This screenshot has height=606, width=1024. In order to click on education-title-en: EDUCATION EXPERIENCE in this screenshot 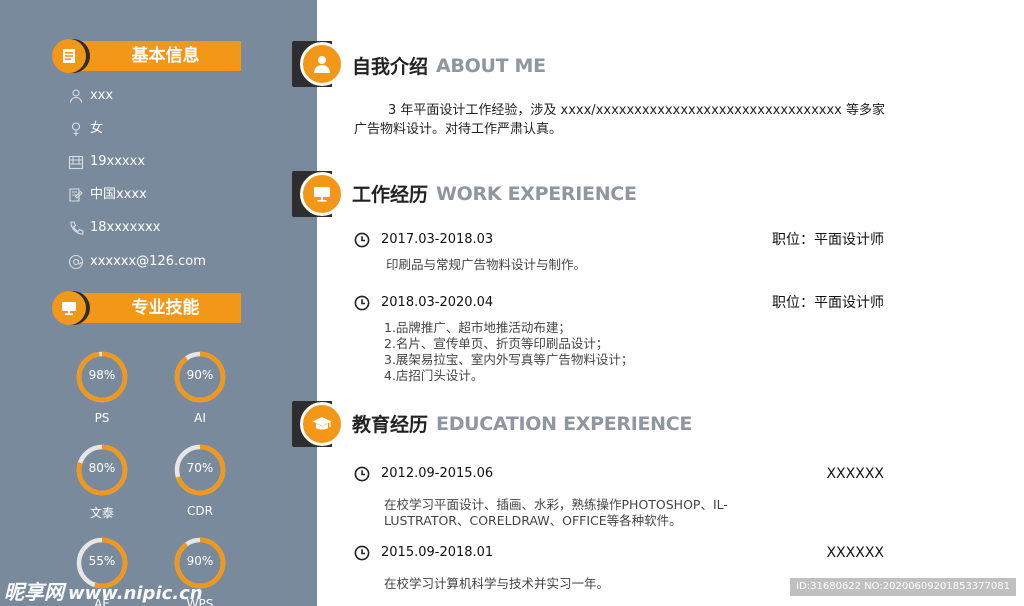, I will do `click(564, 423)`.